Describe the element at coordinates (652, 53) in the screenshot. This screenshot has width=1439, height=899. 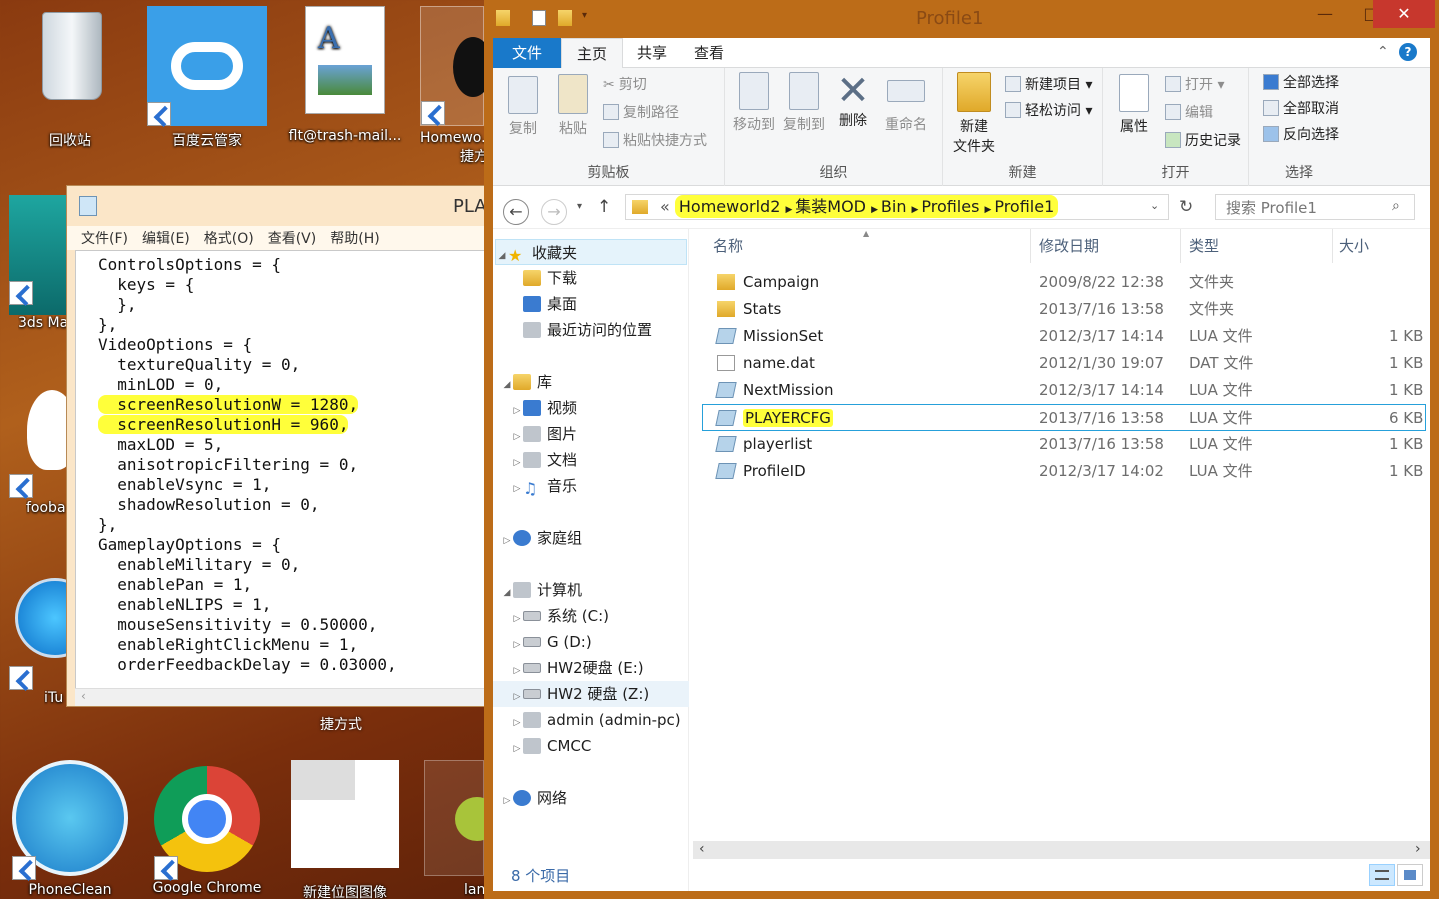
I see `tab-share: 共享` at that location.